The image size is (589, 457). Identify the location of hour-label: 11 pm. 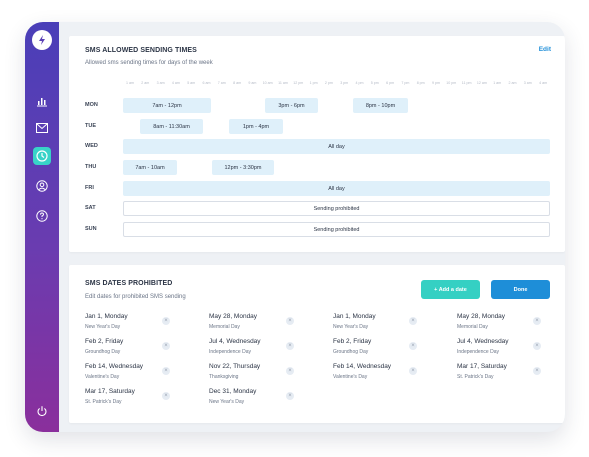
(466, 83).